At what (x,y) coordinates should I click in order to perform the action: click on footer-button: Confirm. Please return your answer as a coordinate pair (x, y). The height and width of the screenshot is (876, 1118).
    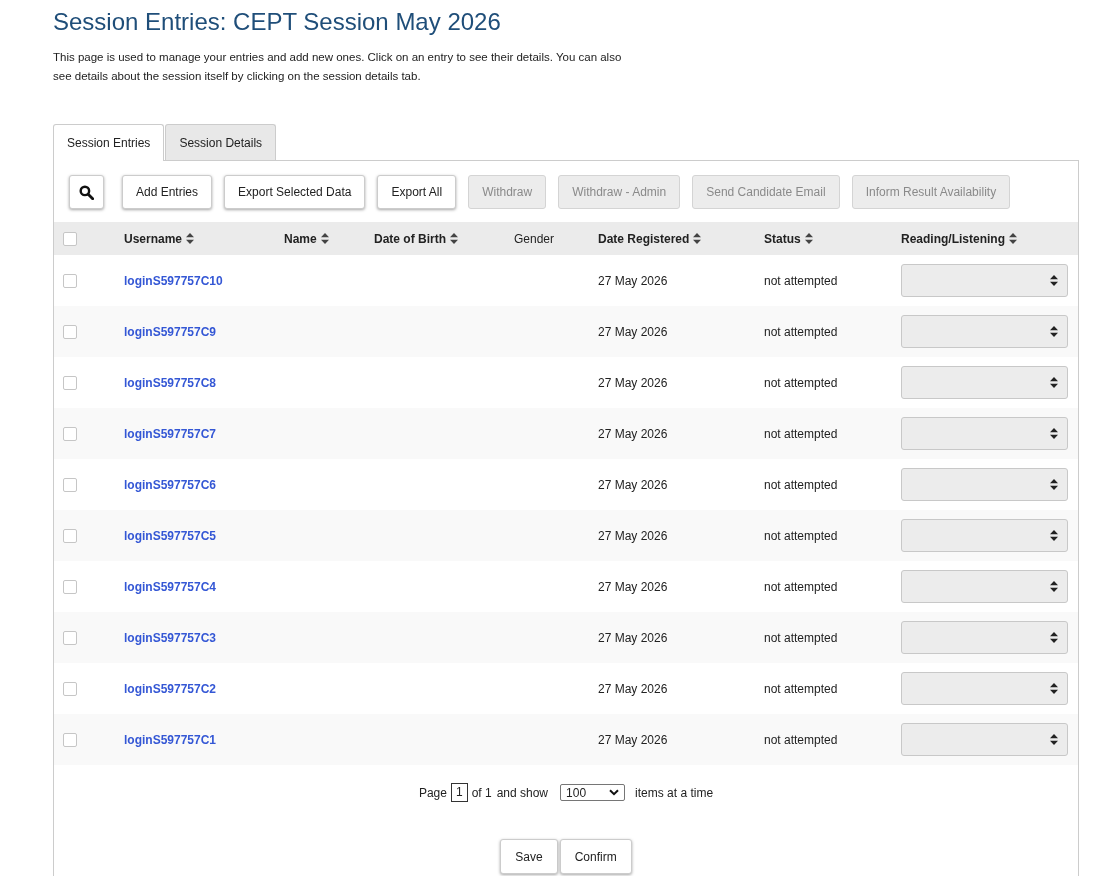
    Looking at the image, I should click on (595, 856).